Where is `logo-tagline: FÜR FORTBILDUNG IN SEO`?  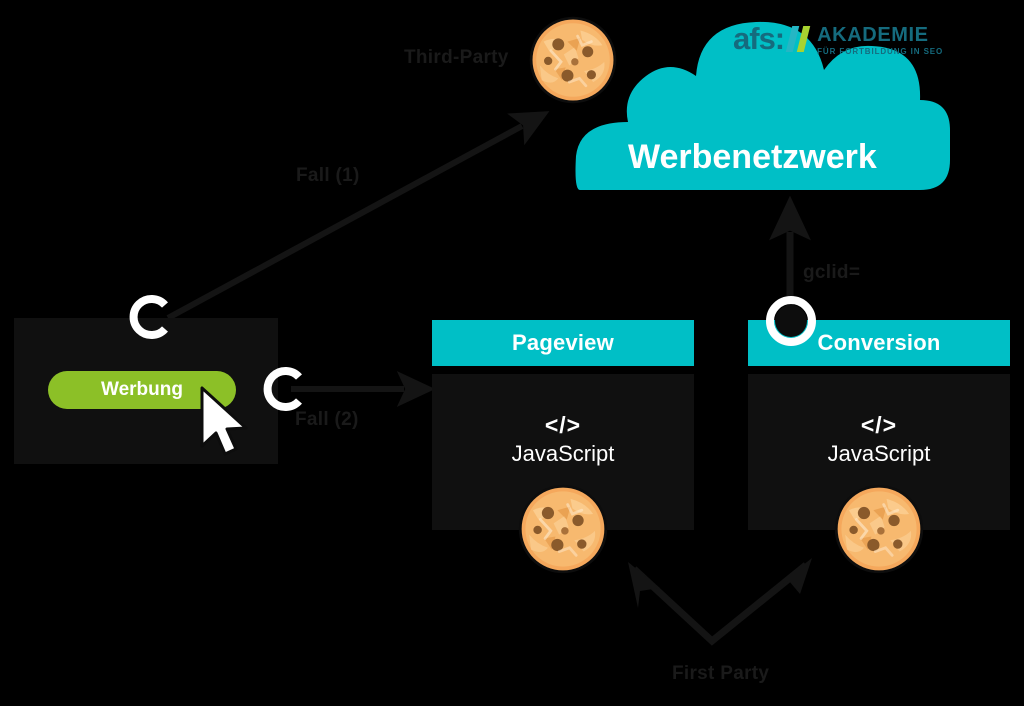 logo-tagline: FÜR FORTBILDUNG IN SEO is located at coordinates (880, 51).